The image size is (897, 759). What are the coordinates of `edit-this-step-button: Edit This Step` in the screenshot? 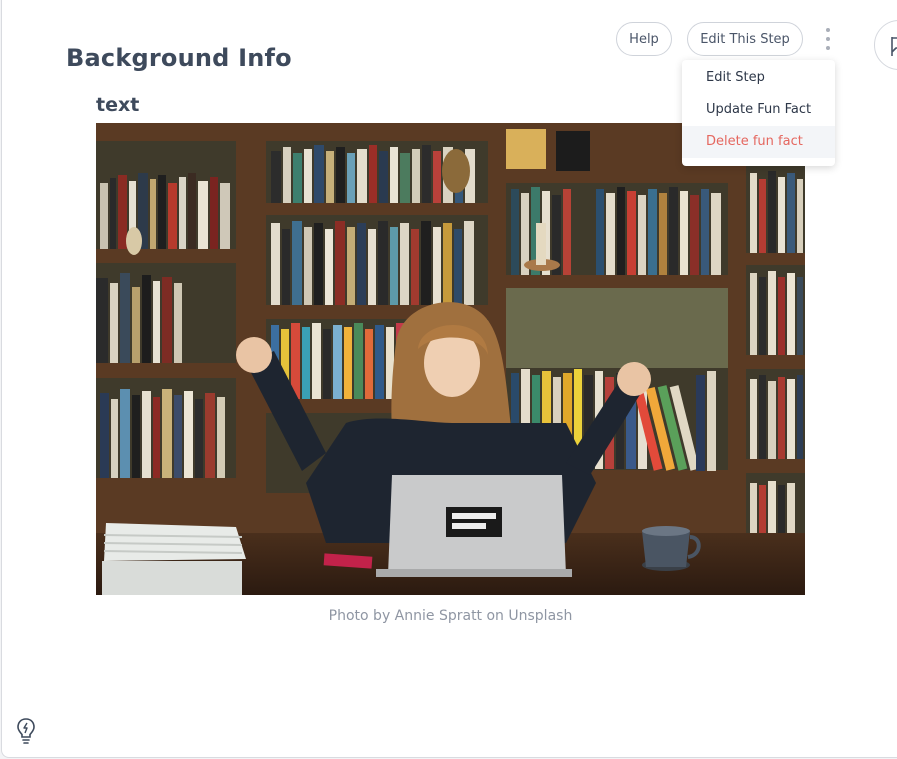 It's located at (745, 39).